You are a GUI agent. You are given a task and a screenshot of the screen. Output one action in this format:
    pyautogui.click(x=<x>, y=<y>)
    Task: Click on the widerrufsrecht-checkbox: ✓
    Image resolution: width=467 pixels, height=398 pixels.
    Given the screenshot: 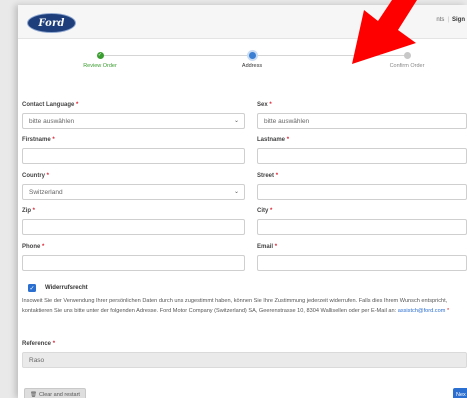 What is the action you would take?
    pyautogui.click(x=32, y=288)
    